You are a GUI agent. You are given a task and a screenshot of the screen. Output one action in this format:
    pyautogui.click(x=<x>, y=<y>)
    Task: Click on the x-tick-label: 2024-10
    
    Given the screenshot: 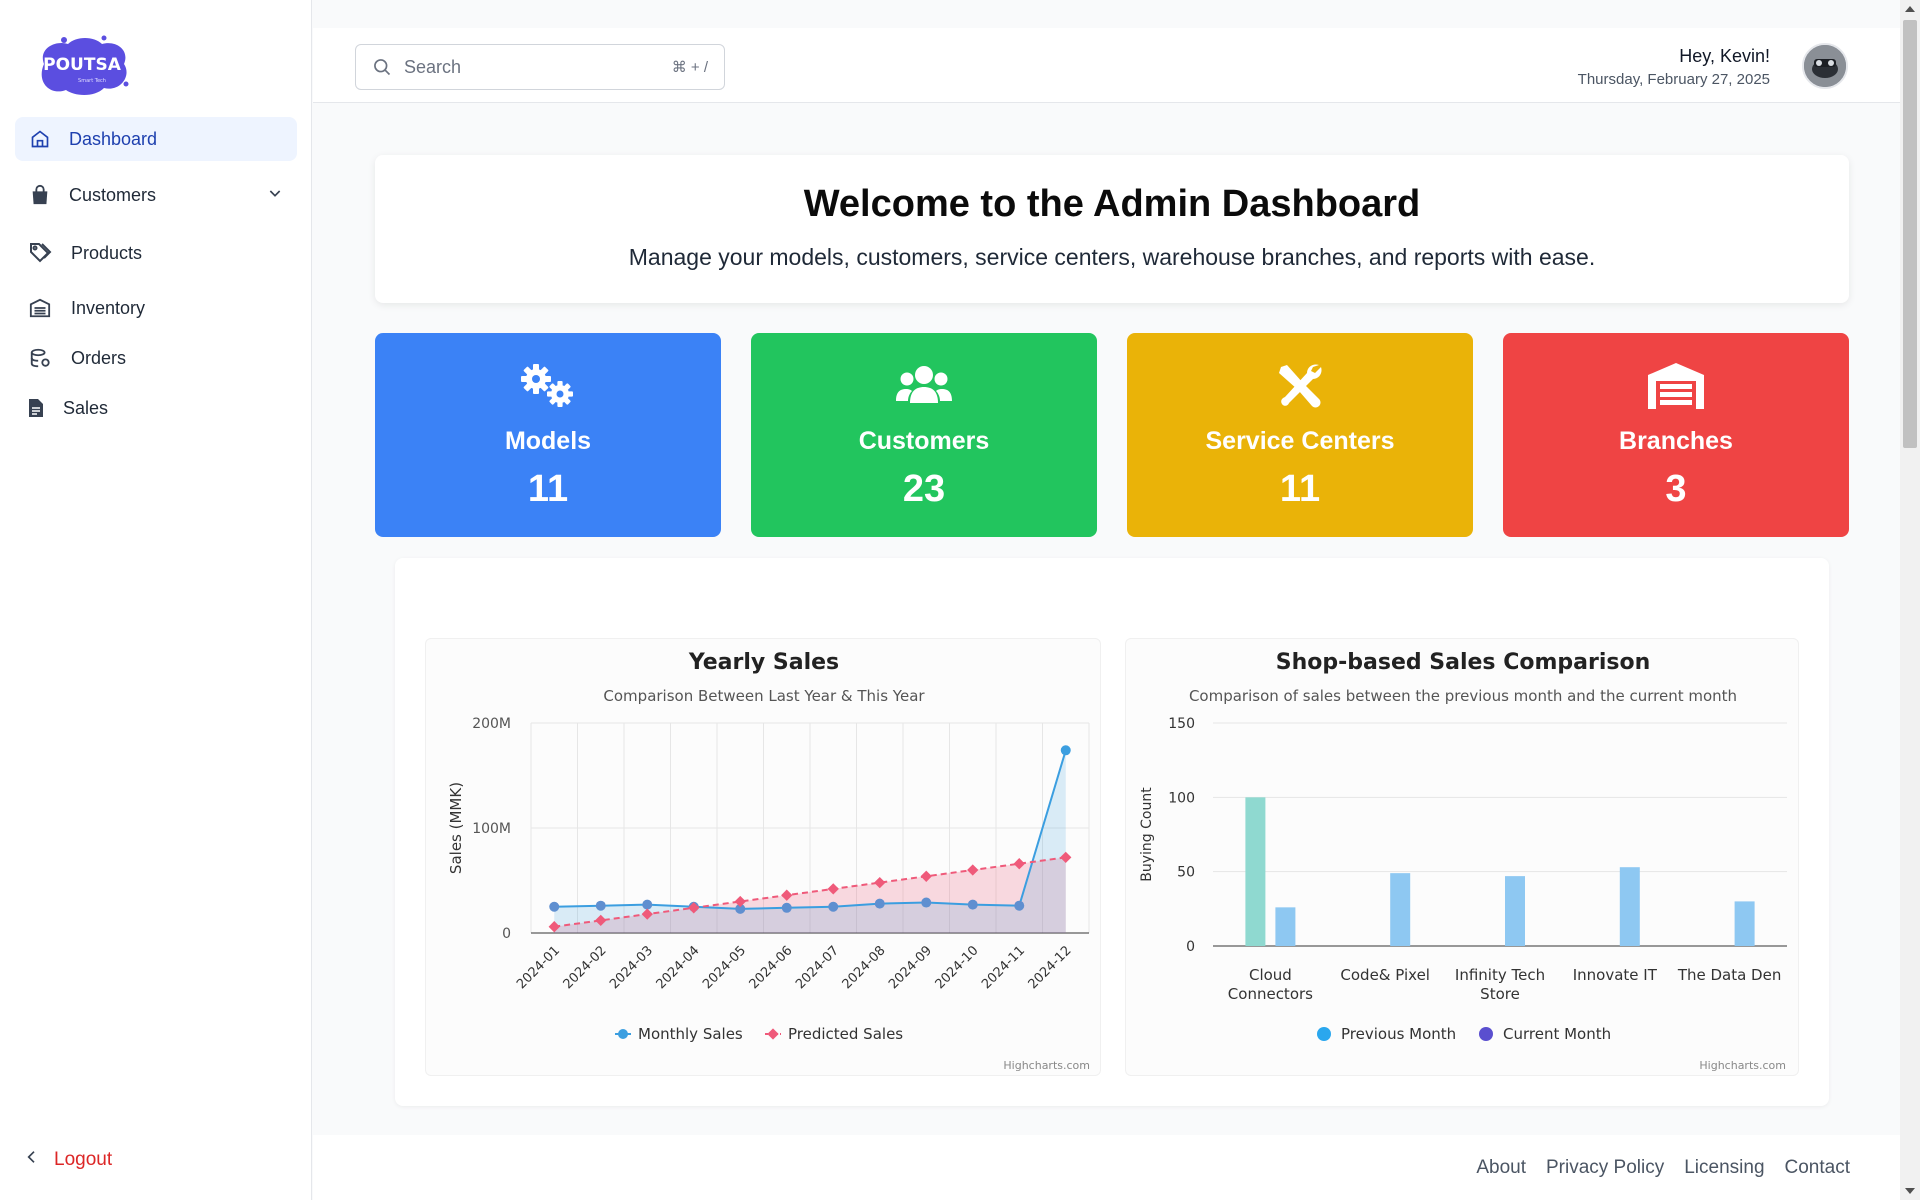 What is the action you would take?
    pyautogui.click(x=957, y=967)
    